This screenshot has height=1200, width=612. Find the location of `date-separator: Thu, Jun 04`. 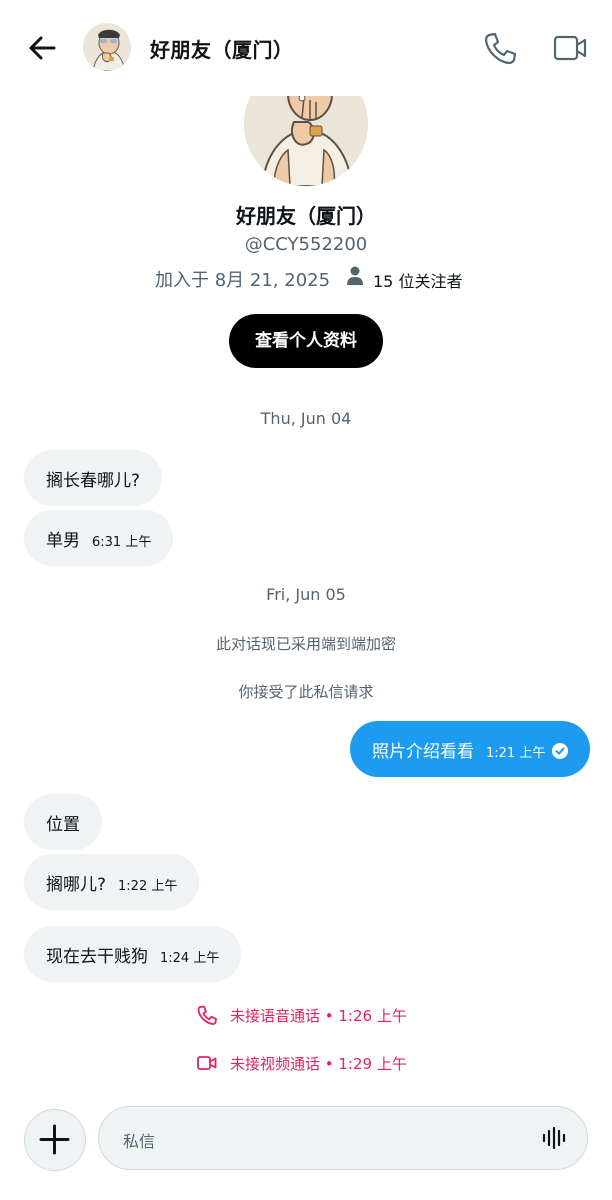

date-separator: Thu, Jun 04 is located at coordinates (306, 418).